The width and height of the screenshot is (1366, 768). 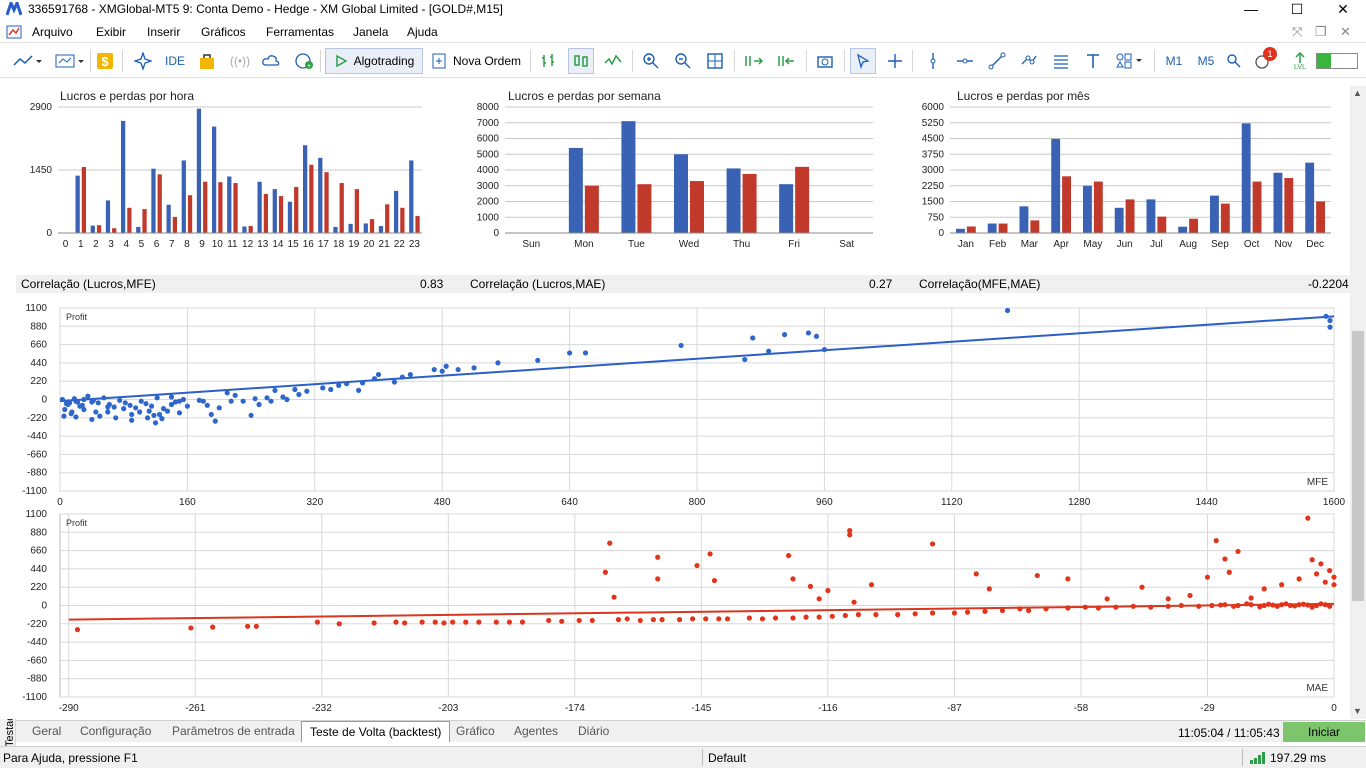 What do you see at coordinates (476, 61) in the screenshot?
I see `new-order-button: Nova Ordem` at bounding box center [476, 61].